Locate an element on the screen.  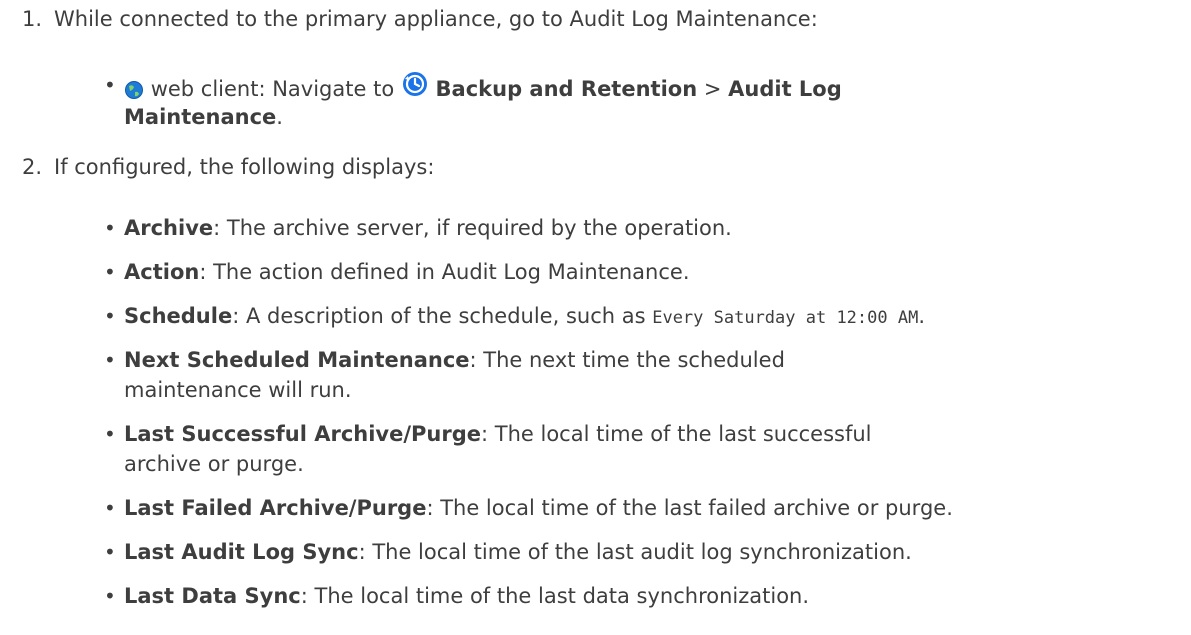
nav-end: . is located at coordinates (279, 117).